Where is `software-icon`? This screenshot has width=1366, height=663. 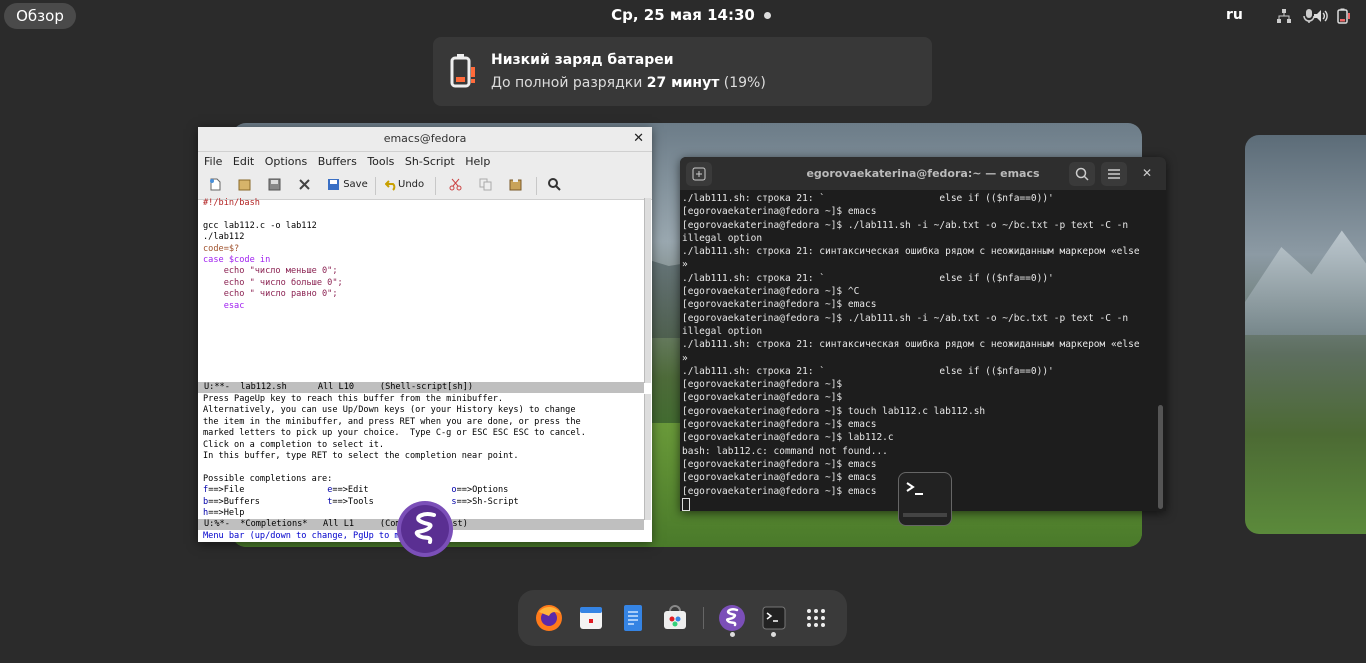 software-icon is located at coordinates (675, 618).